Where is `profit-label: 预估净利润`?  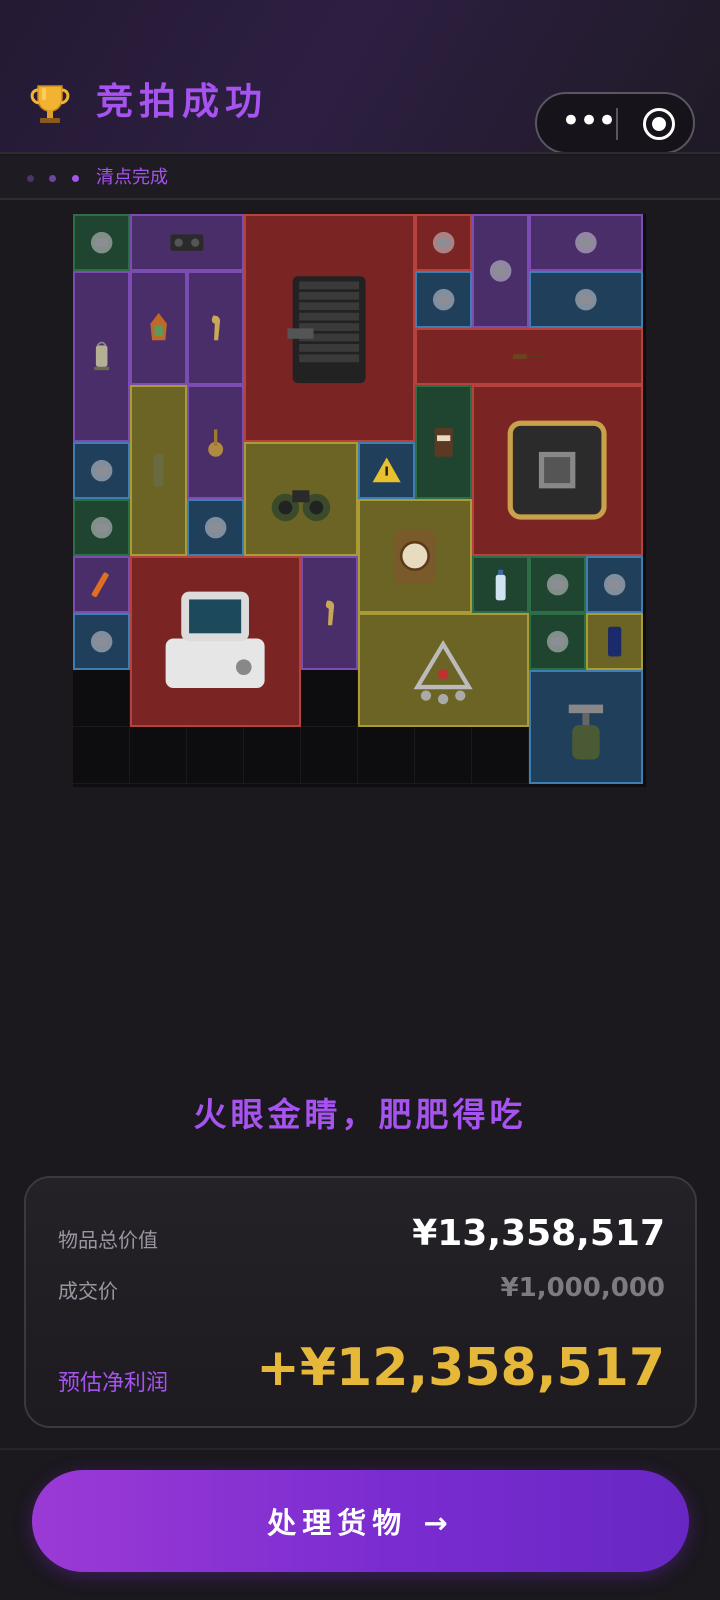 profit-label: 预估净利润 is located at coordinates (113, 1383).